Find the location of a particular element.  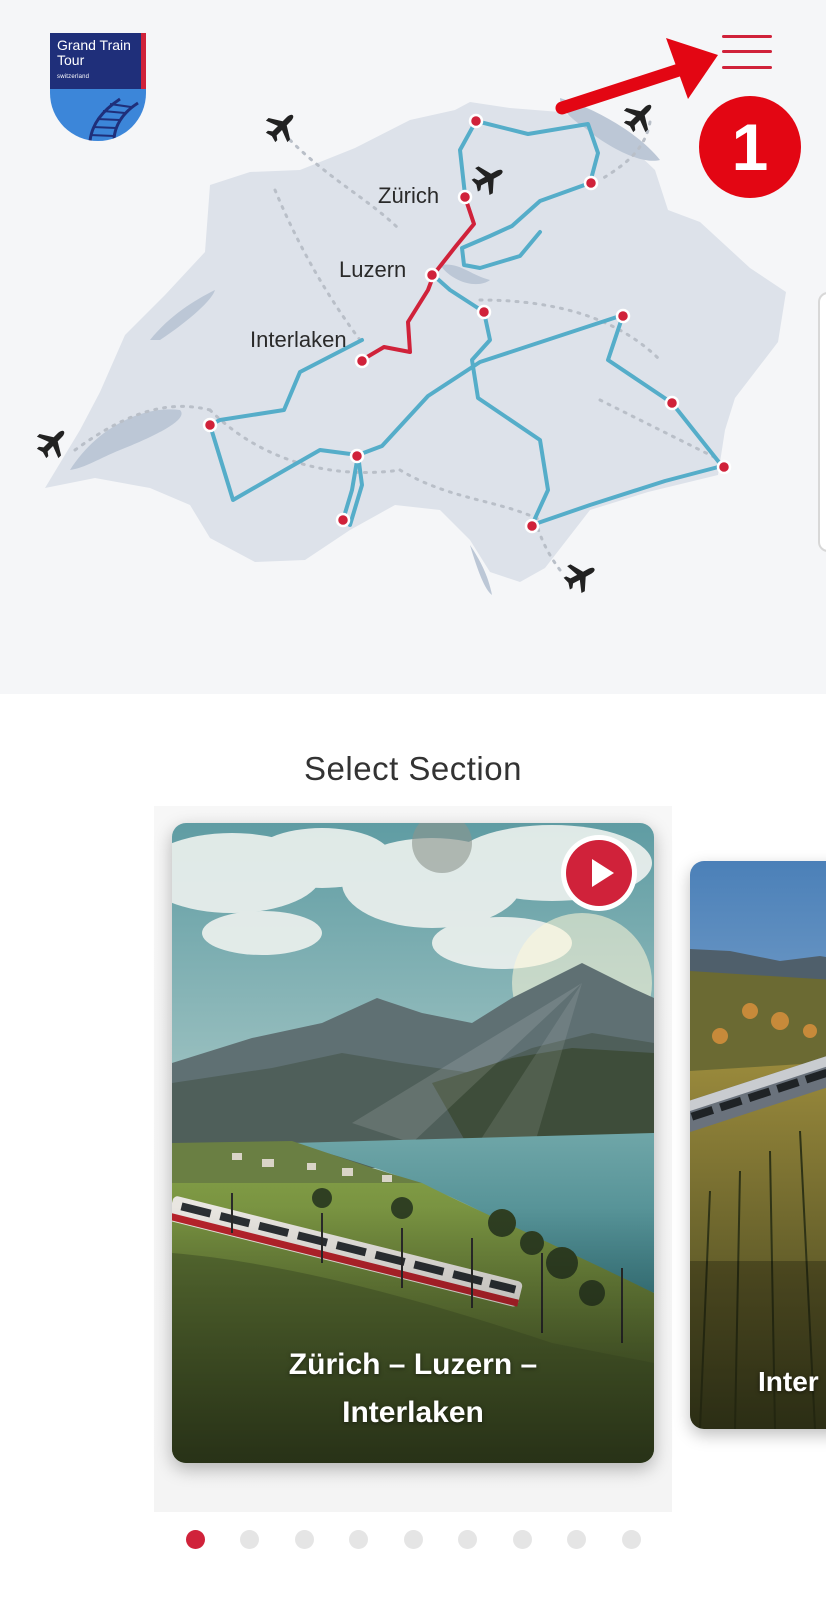

grand-train-tour-logo: Grand Train Tour switzerland is located at coordinates (98, 87).